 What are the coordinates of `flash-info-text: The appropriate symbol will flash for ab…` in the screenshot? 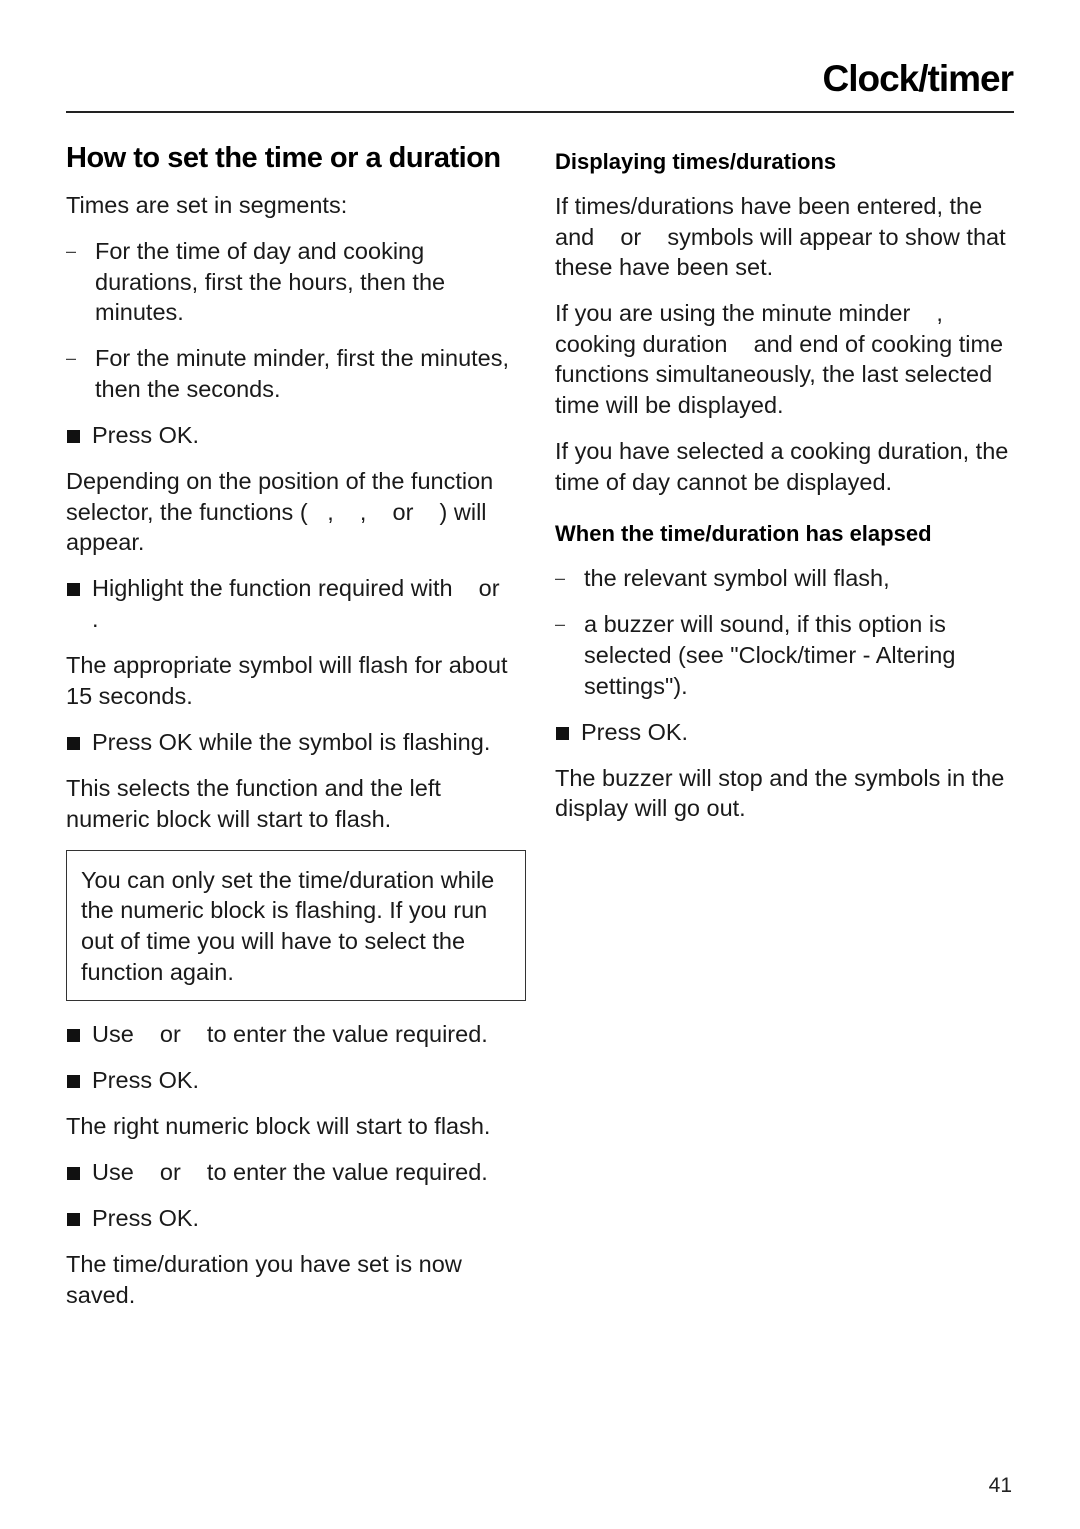 It's located at (287, 680).